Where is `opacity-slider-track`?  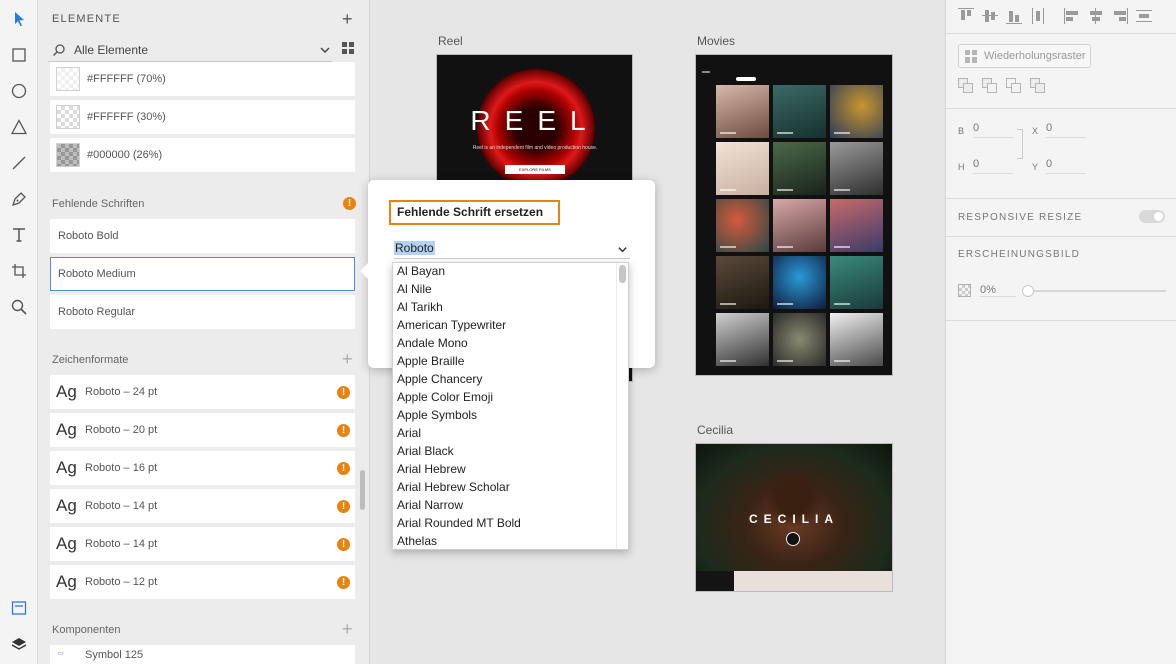 opacity-slider-track is located at coordinates (1097, 291).